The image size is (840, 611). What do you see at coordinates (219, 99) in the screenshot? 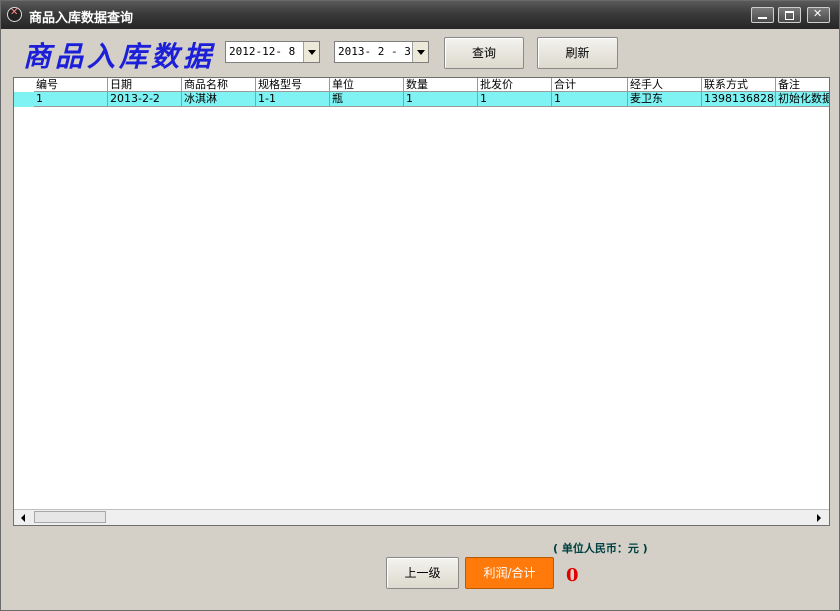
I see `cell-product: 冰淇淋` at bounding box center [219, 99].